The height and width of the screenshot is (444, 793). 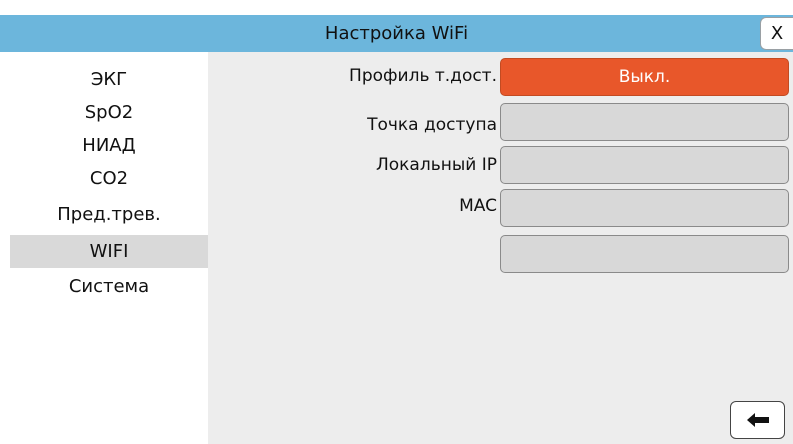 I want to click on back-button, so click(x=757, y=420).